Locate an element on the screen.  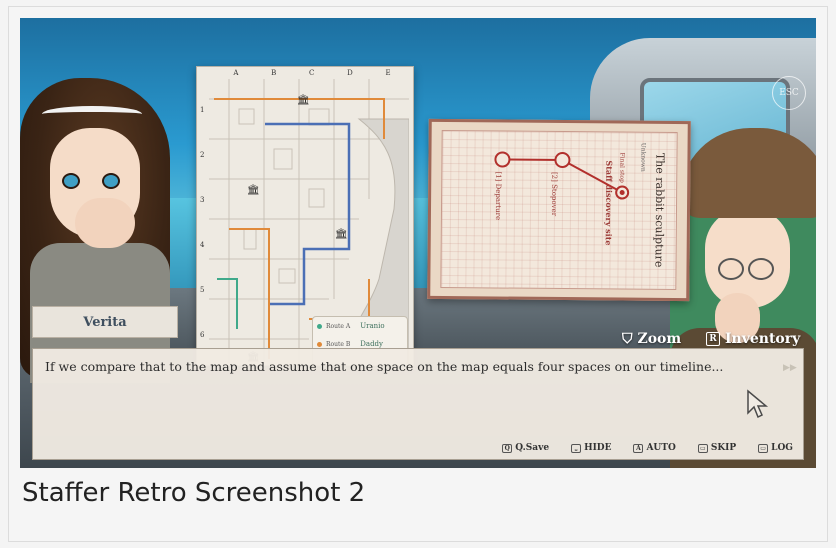
screenshot-caption: Staffer Retro Screenshot 2 is located at coordinates (194, 493).